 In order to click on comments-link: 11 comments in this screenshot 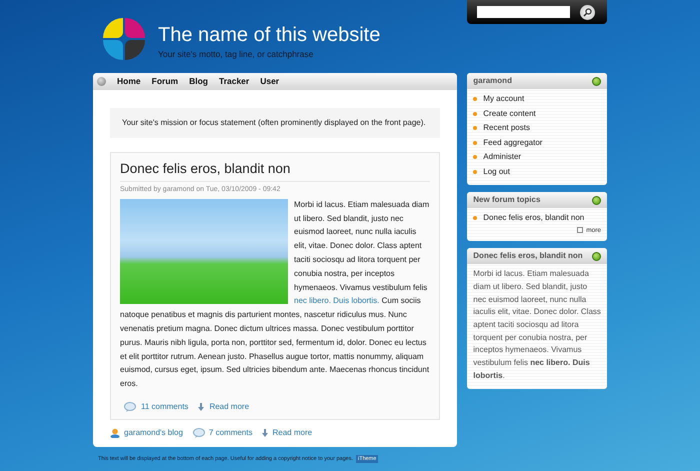, I will do `click(156, 406)`.